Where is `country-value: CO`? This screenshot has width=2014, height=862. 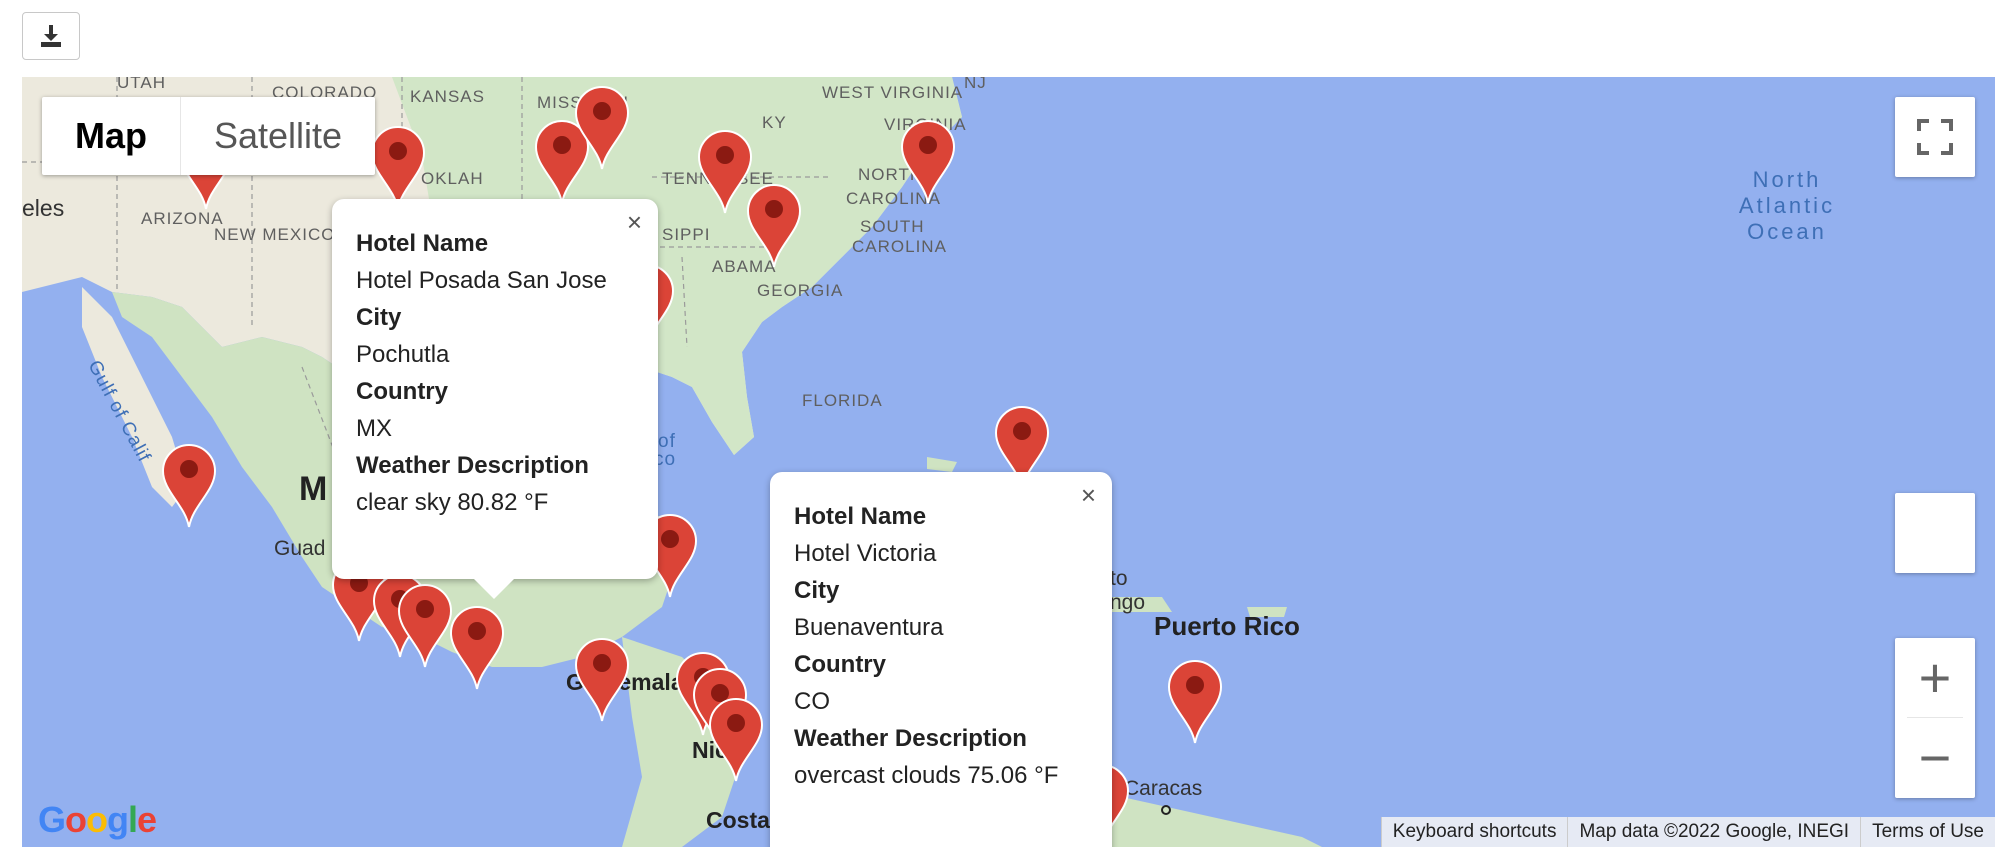 country-value: CO is located at coordinates (812, 701).